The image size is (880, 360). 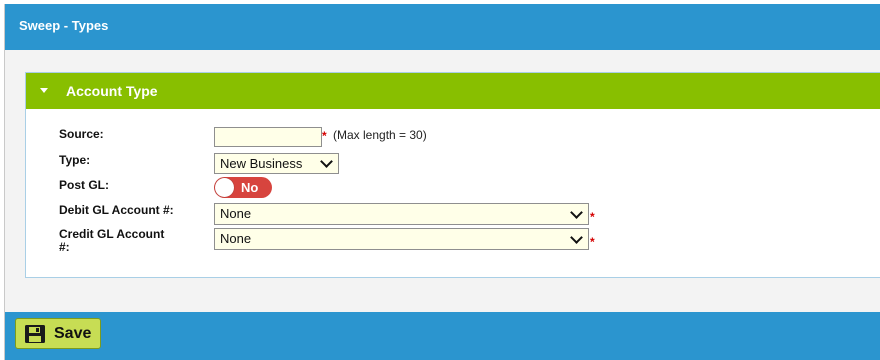 What do you see at coordinates (401, 239) in the screenshot?
I see `credit-gl-select: None` at bounding box center [401, 239].